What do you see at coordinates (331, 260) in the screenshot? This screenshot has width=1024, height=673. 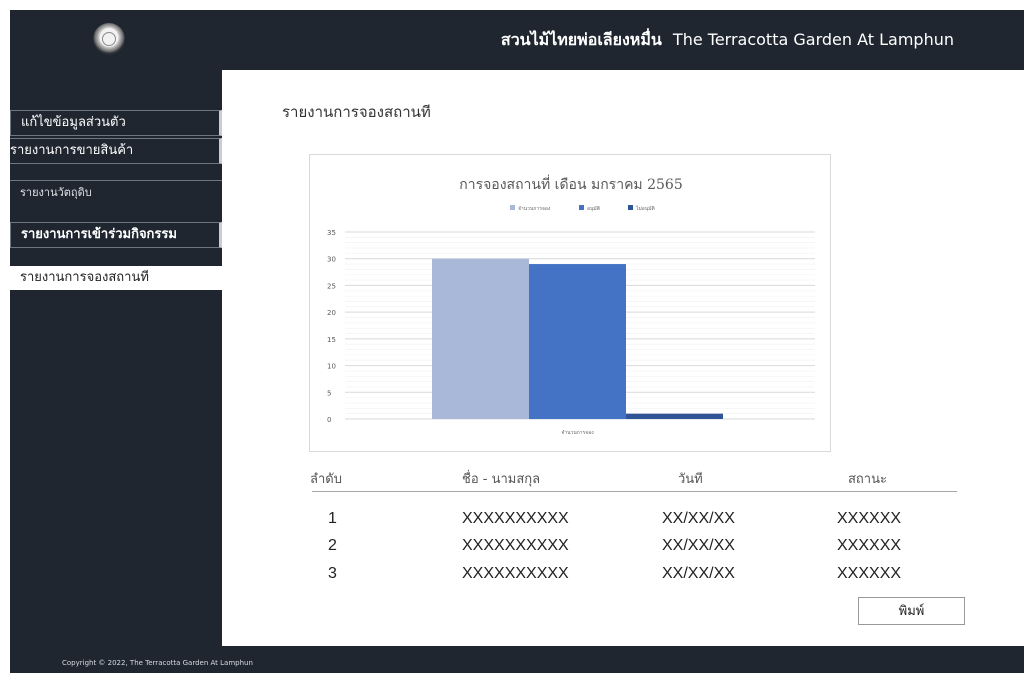 I see `y-tick-label: 30` at bounding box center [331, 260].